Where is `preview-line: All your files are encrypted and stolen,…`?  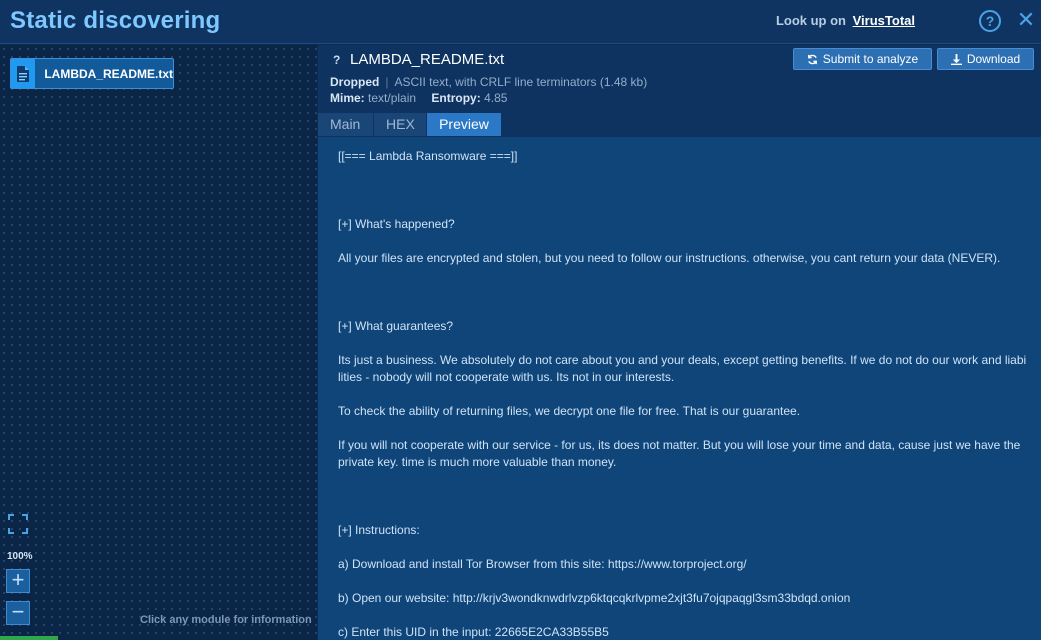 preview-line: All your files are encrypted and stolen,… is located at coordinates (669, 258).